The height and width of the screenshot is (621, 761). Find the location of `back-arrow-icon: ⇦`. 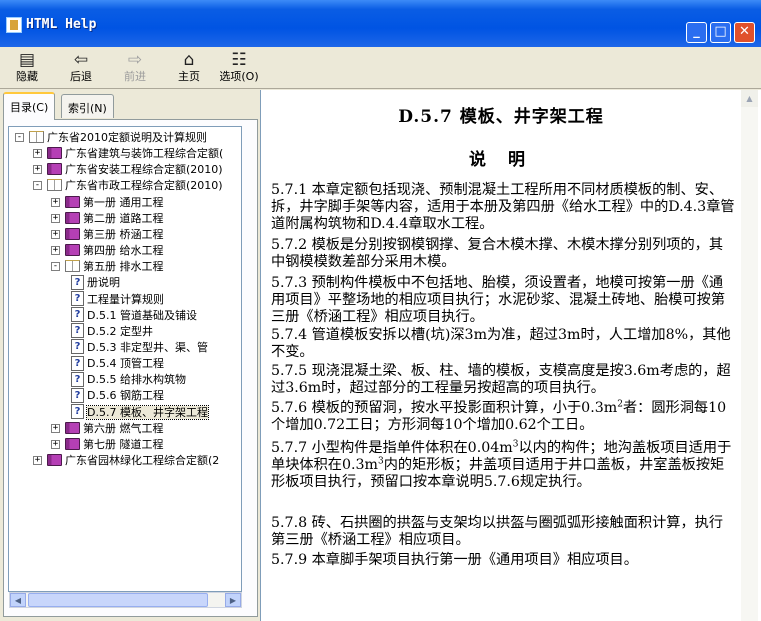

back-arrow-icon: ⇦ is located at coordinates (81, 60).